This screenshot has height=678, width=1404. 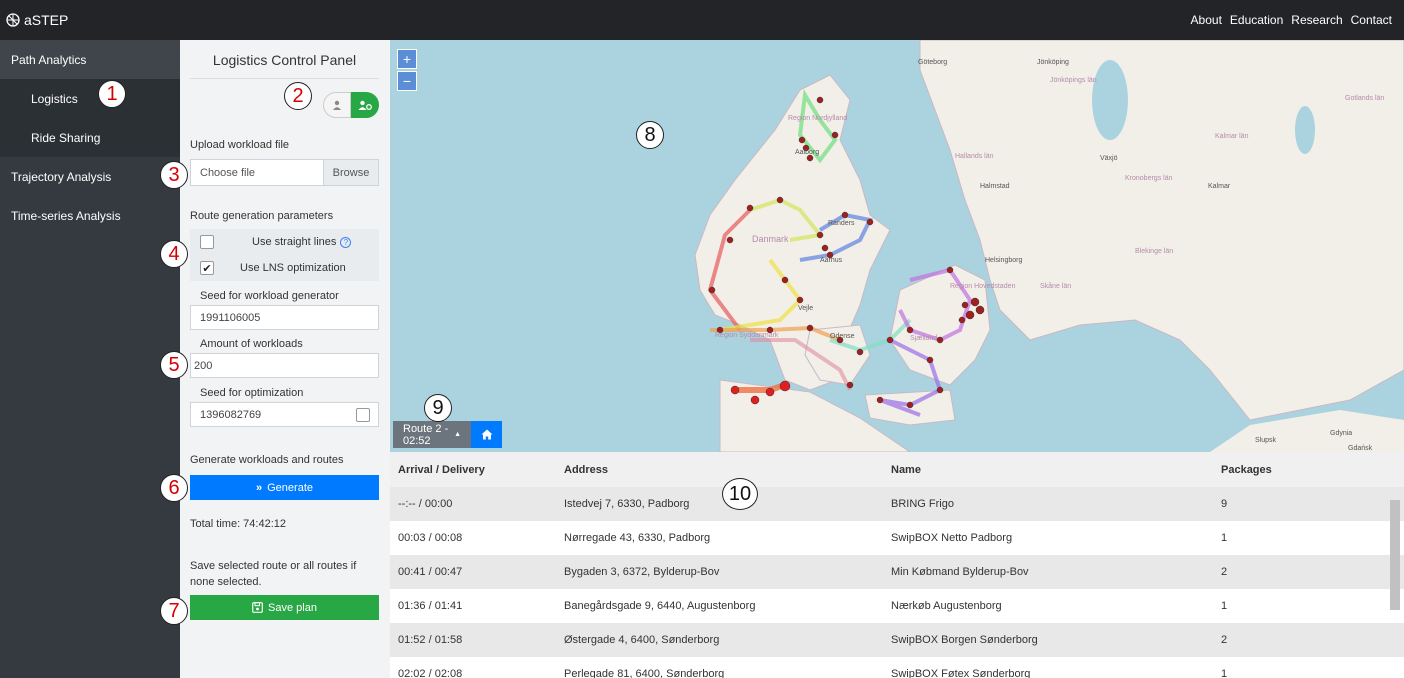 I want to click on cell-name: SwipBOX Borgen Sønderborg, so click(x=964, y=640).